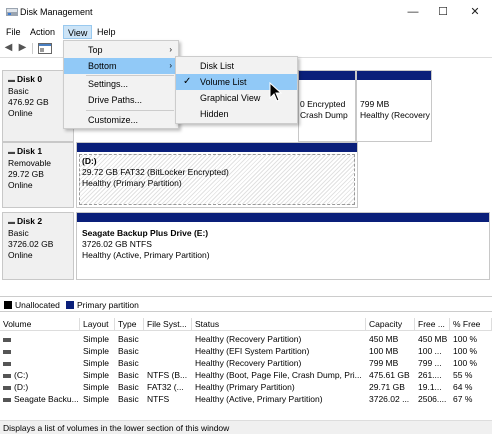 This screenshot has width=492, height=434. What do you see at coordinates (40, 324) in the screenshot?
I see `col-volume: Volume` at bounding box center [40, 324].